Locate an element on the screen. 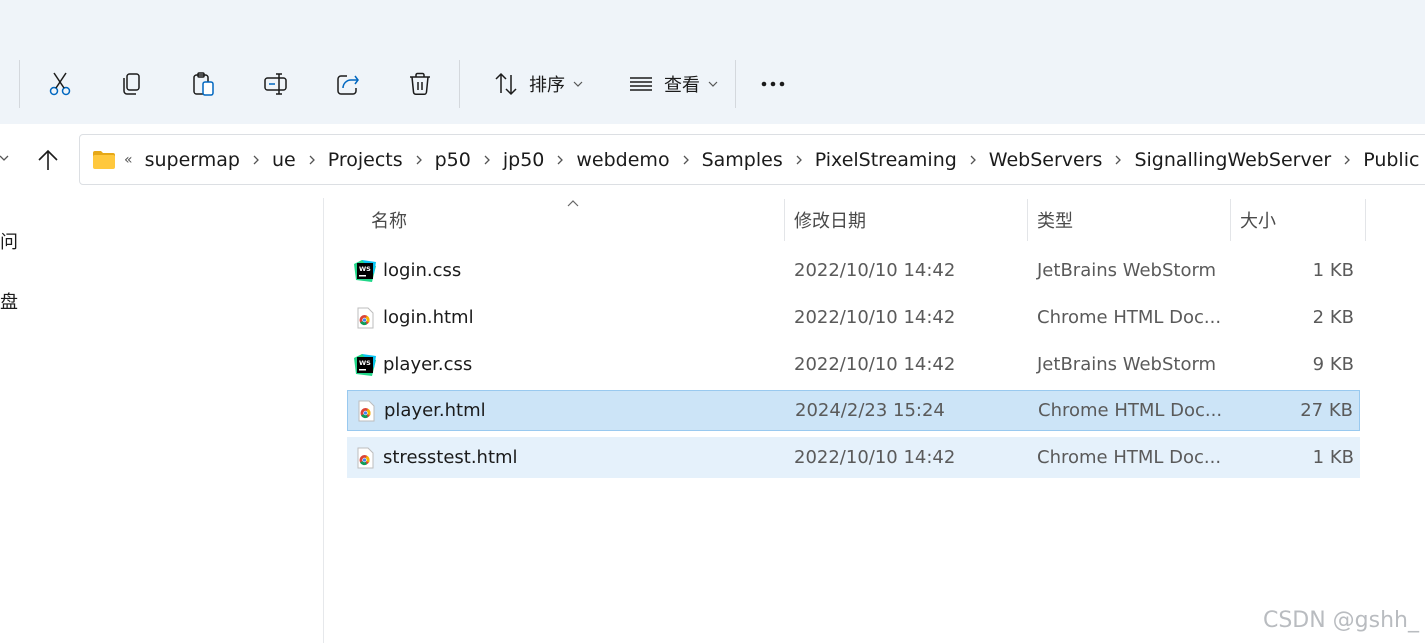  sort-label: 排序 is located at coordinates (547, 85).